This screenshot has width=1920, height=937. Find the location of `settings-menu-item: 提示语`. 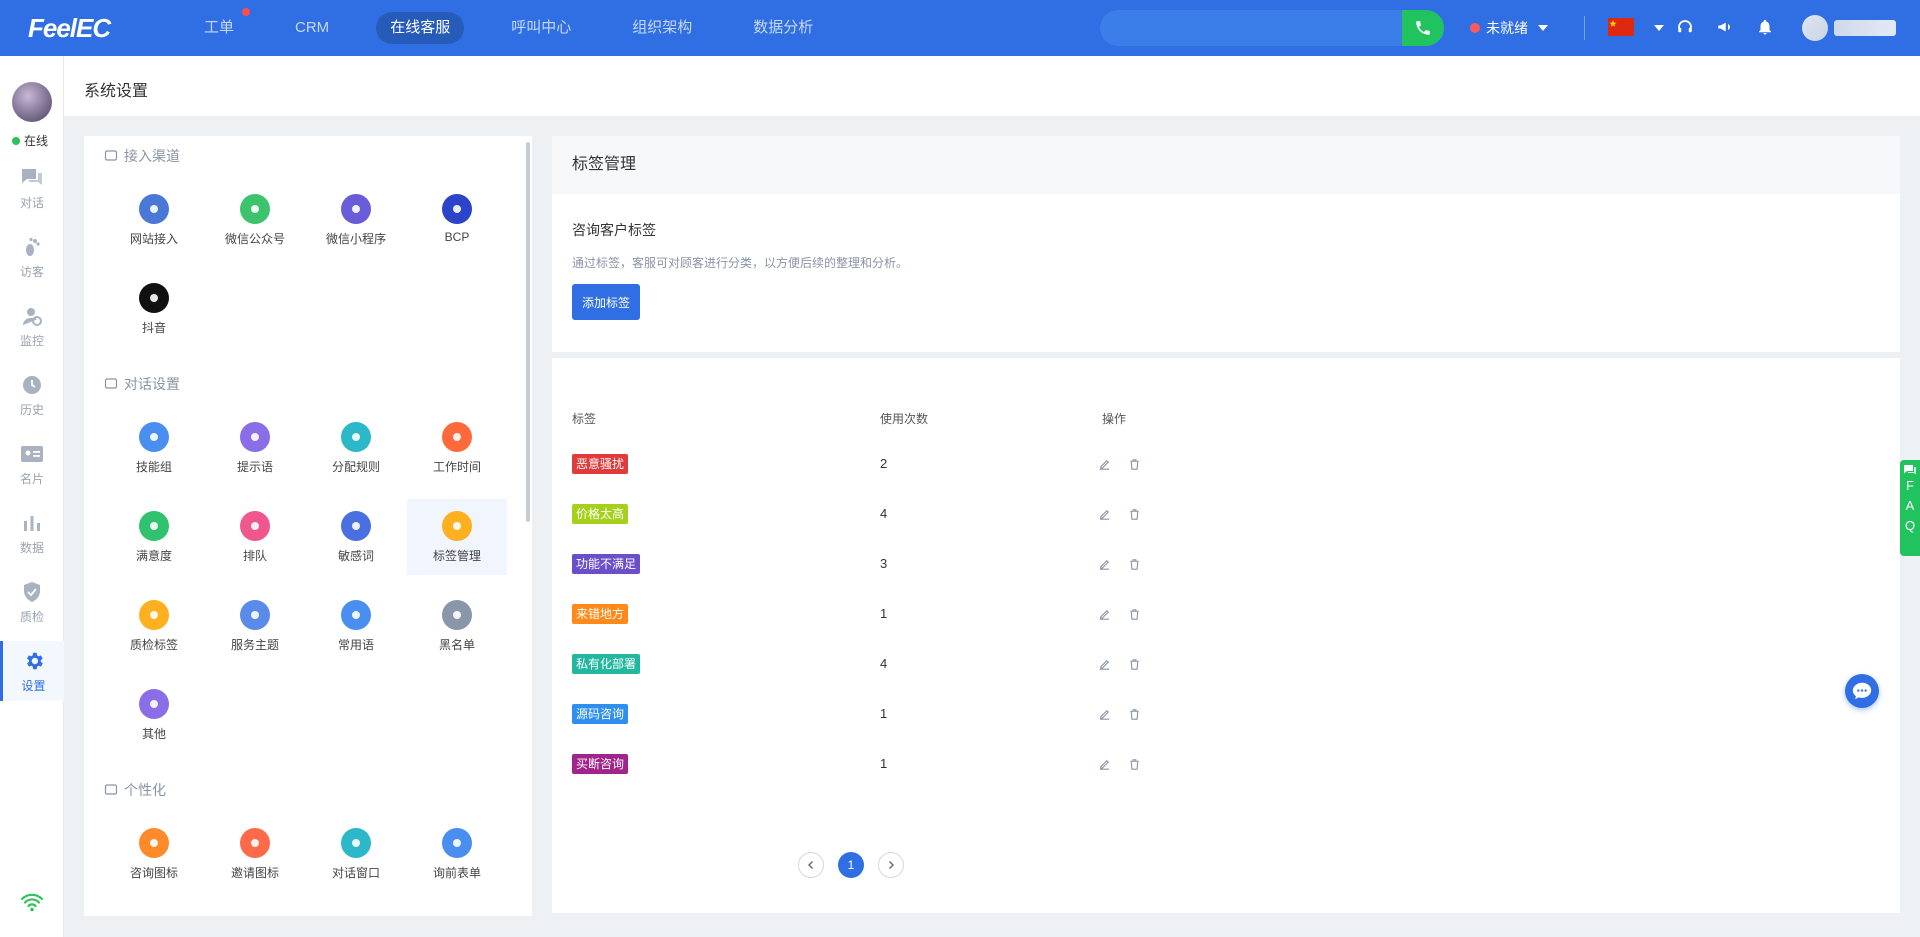

settings-menu-item: 提示语 is located at coordinates (255, 448).